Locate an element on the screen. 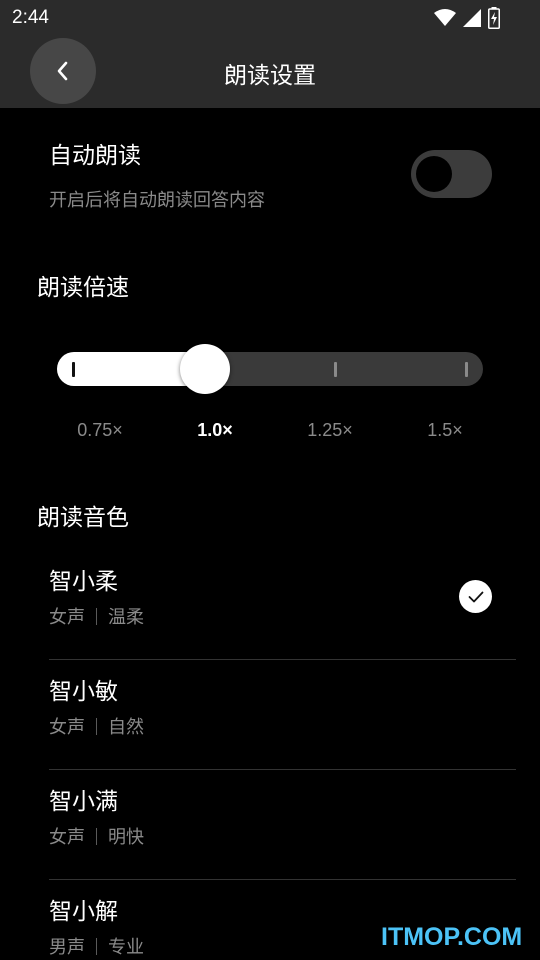  speed-option-2: 1.25× is located at coordinates (330, 430).